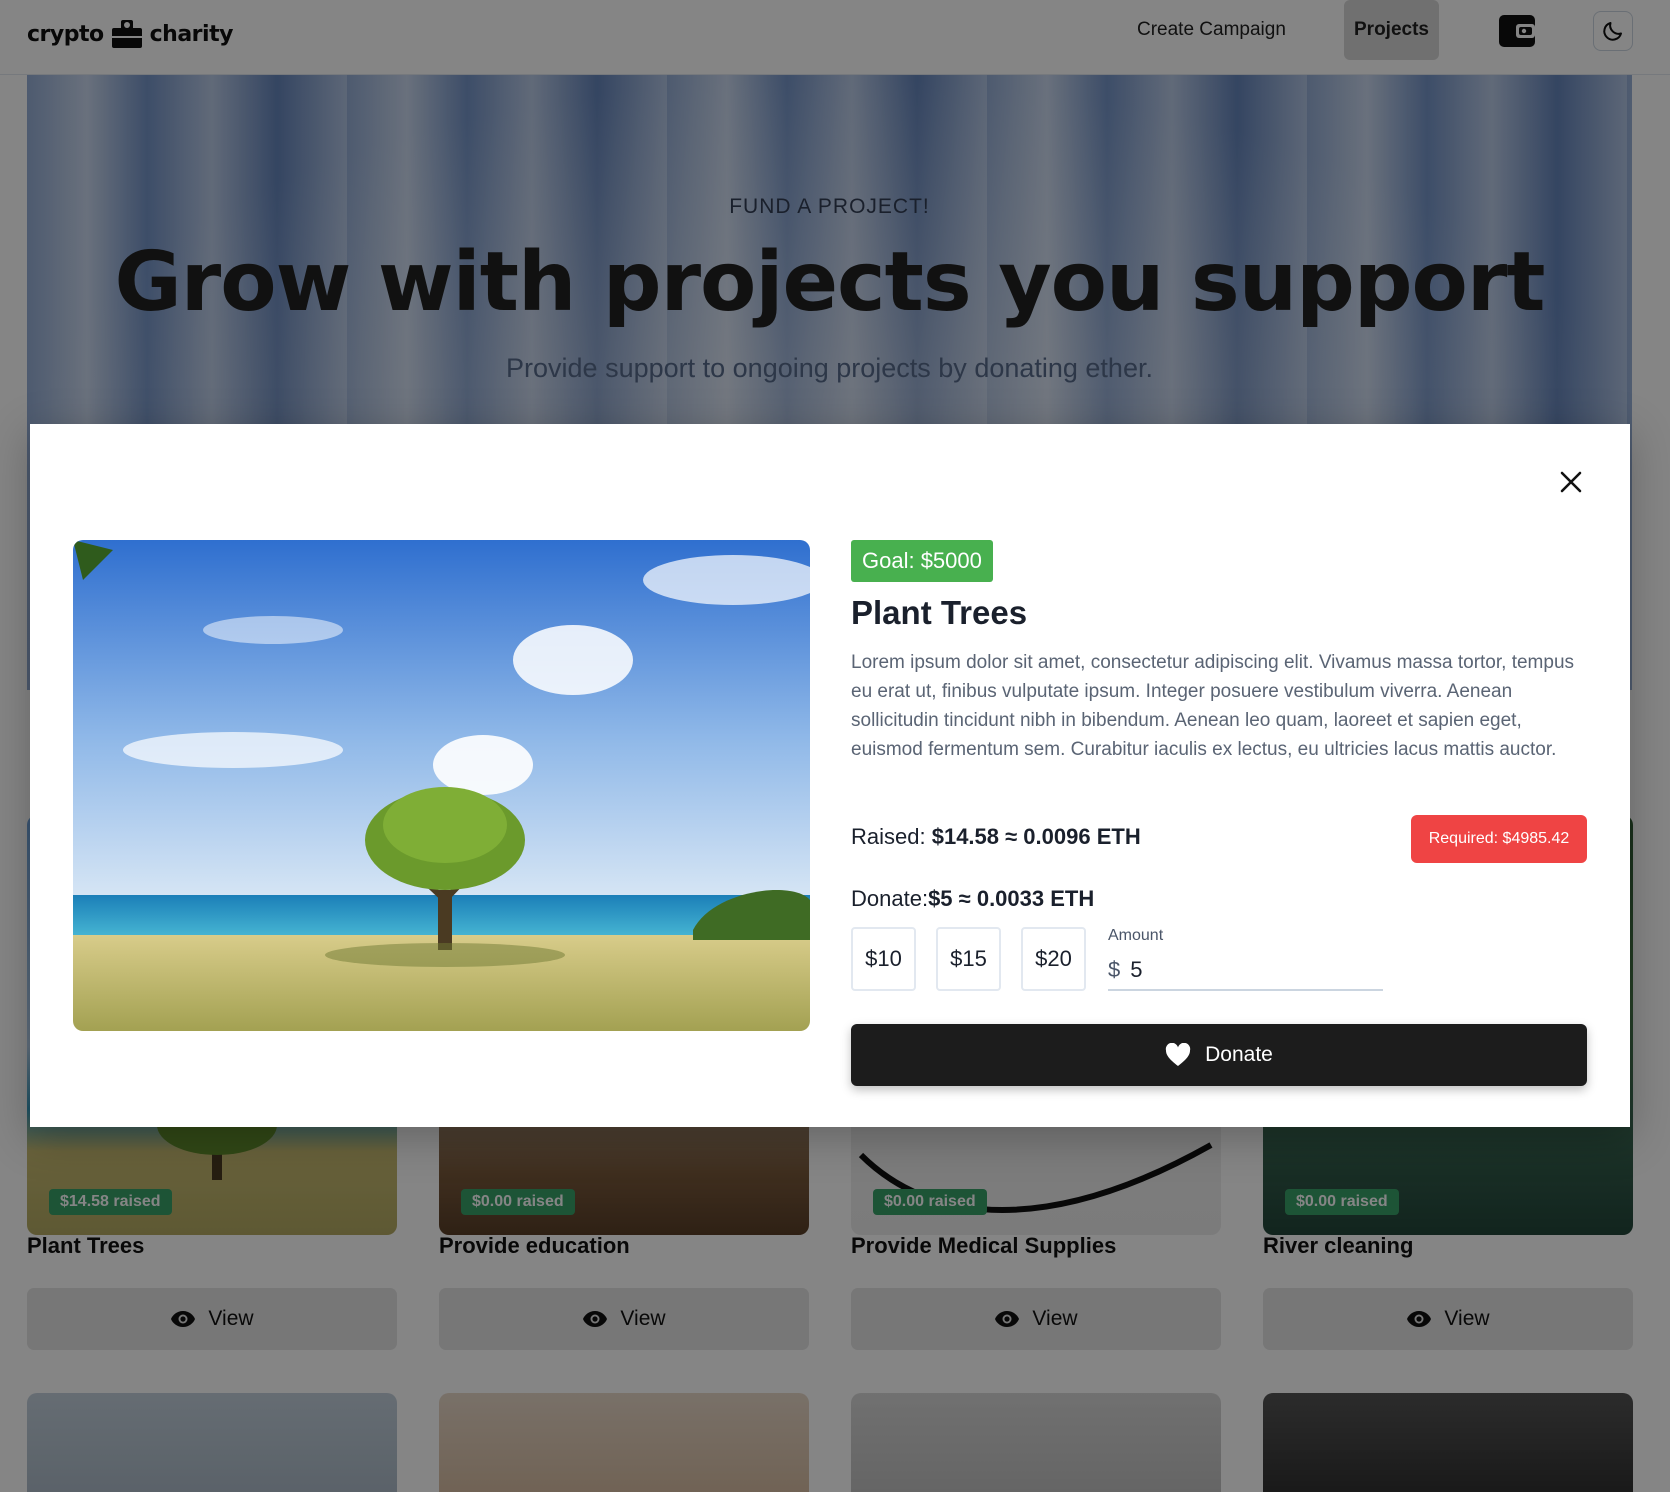 This screenshot has height=1492, width=1670. I want to click on project-image, so click(441, 785).